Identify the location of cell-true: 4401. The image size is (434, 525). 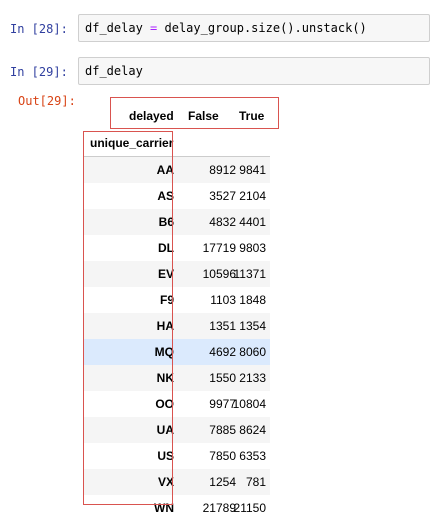
(252, 222).